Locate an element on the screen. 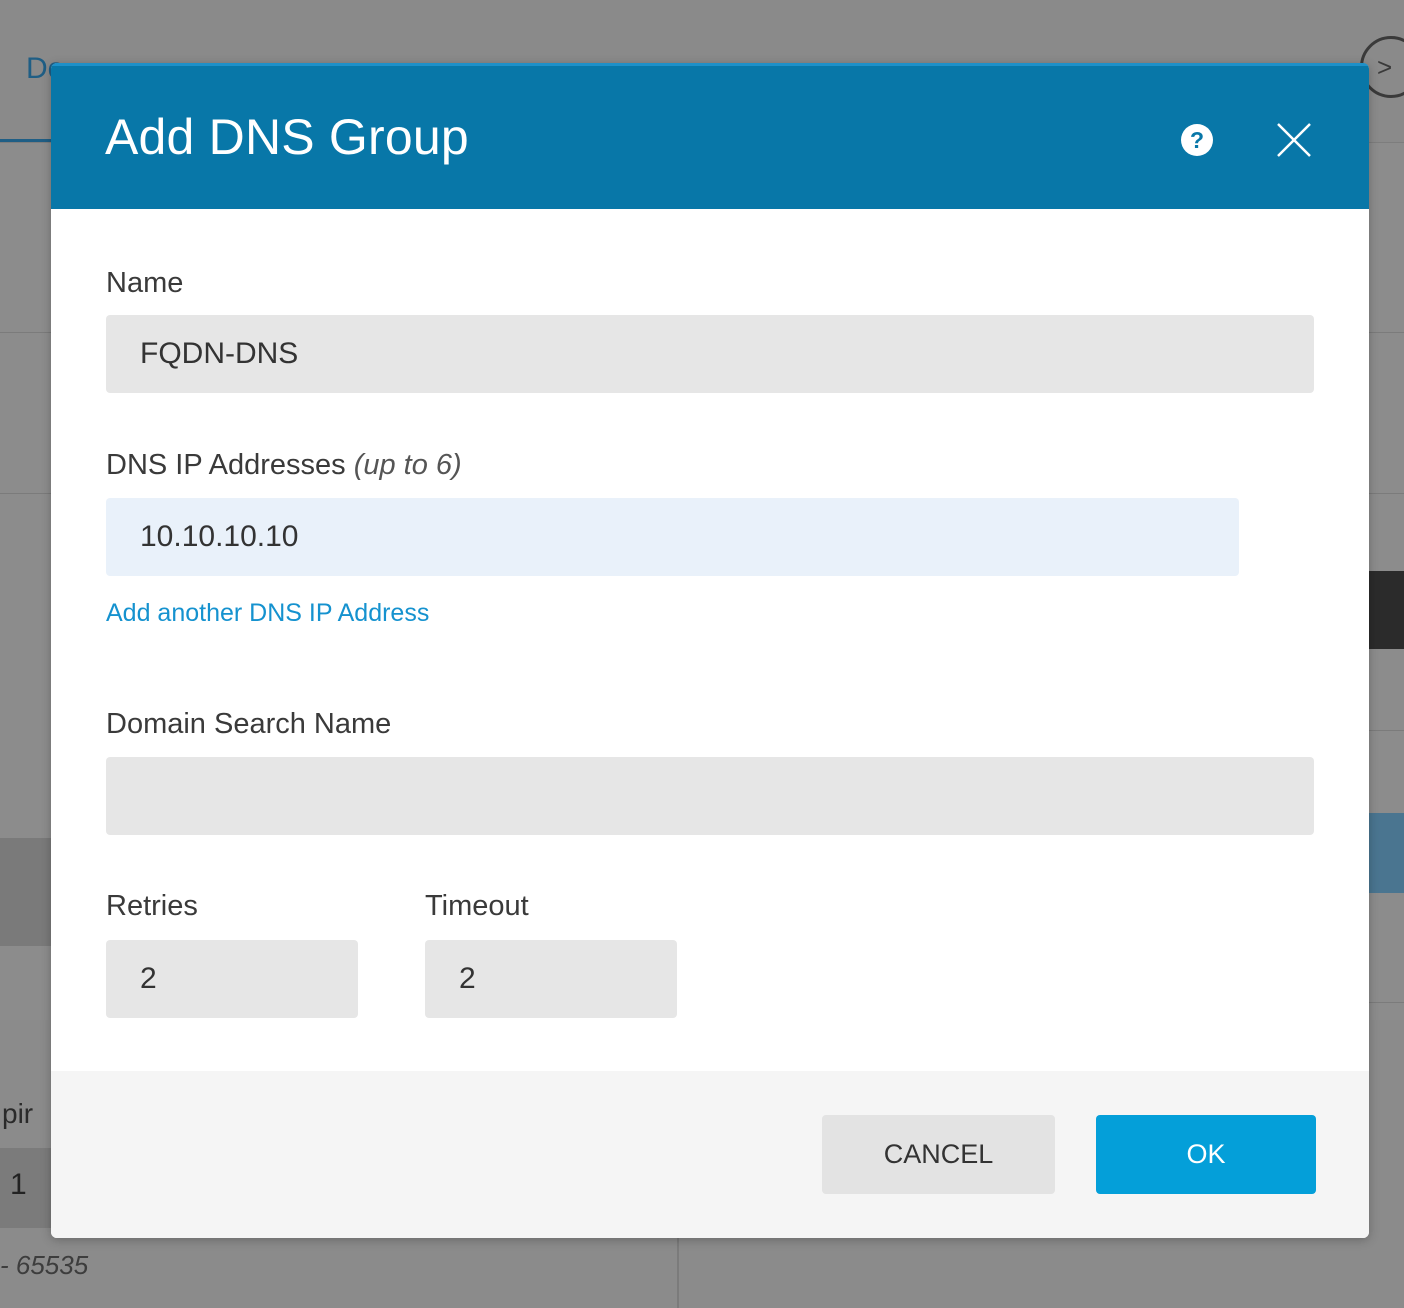 Image resolution: width=1404 pixels, height=1308 pixels. ok-button: OK is located at coordinates (1206, 1154).